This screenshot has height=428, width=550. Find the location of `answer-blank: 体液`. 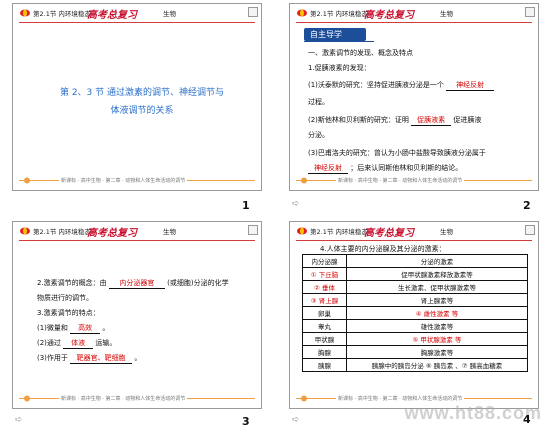

answer-blank: 体液 is located at coordinates (78, 343).